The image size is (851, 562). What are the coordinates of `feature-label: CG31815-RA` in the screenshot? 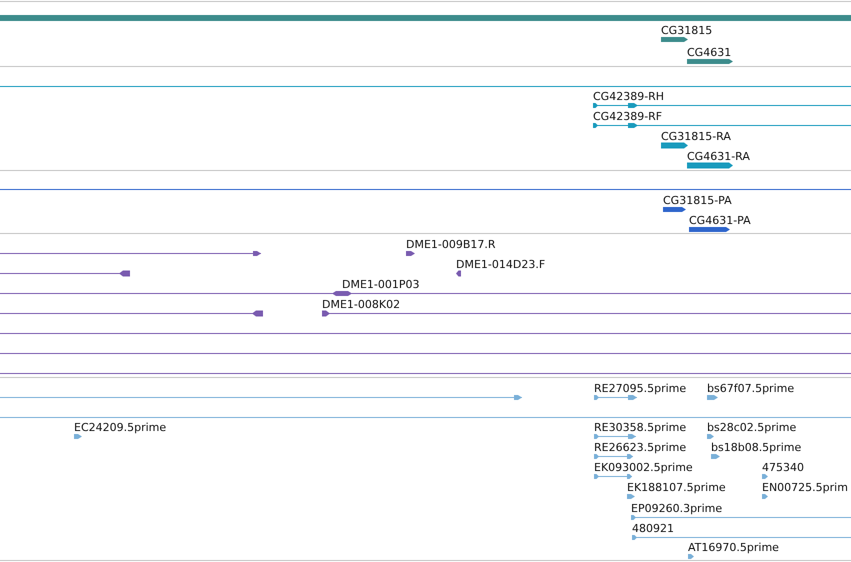 It's located at (696, 136).